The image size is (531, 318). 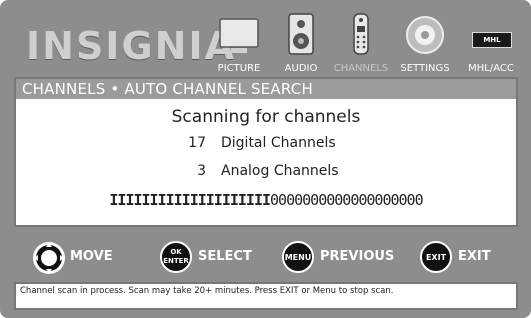 I want to click on analog-count: 3, so click(x=201, y=171).